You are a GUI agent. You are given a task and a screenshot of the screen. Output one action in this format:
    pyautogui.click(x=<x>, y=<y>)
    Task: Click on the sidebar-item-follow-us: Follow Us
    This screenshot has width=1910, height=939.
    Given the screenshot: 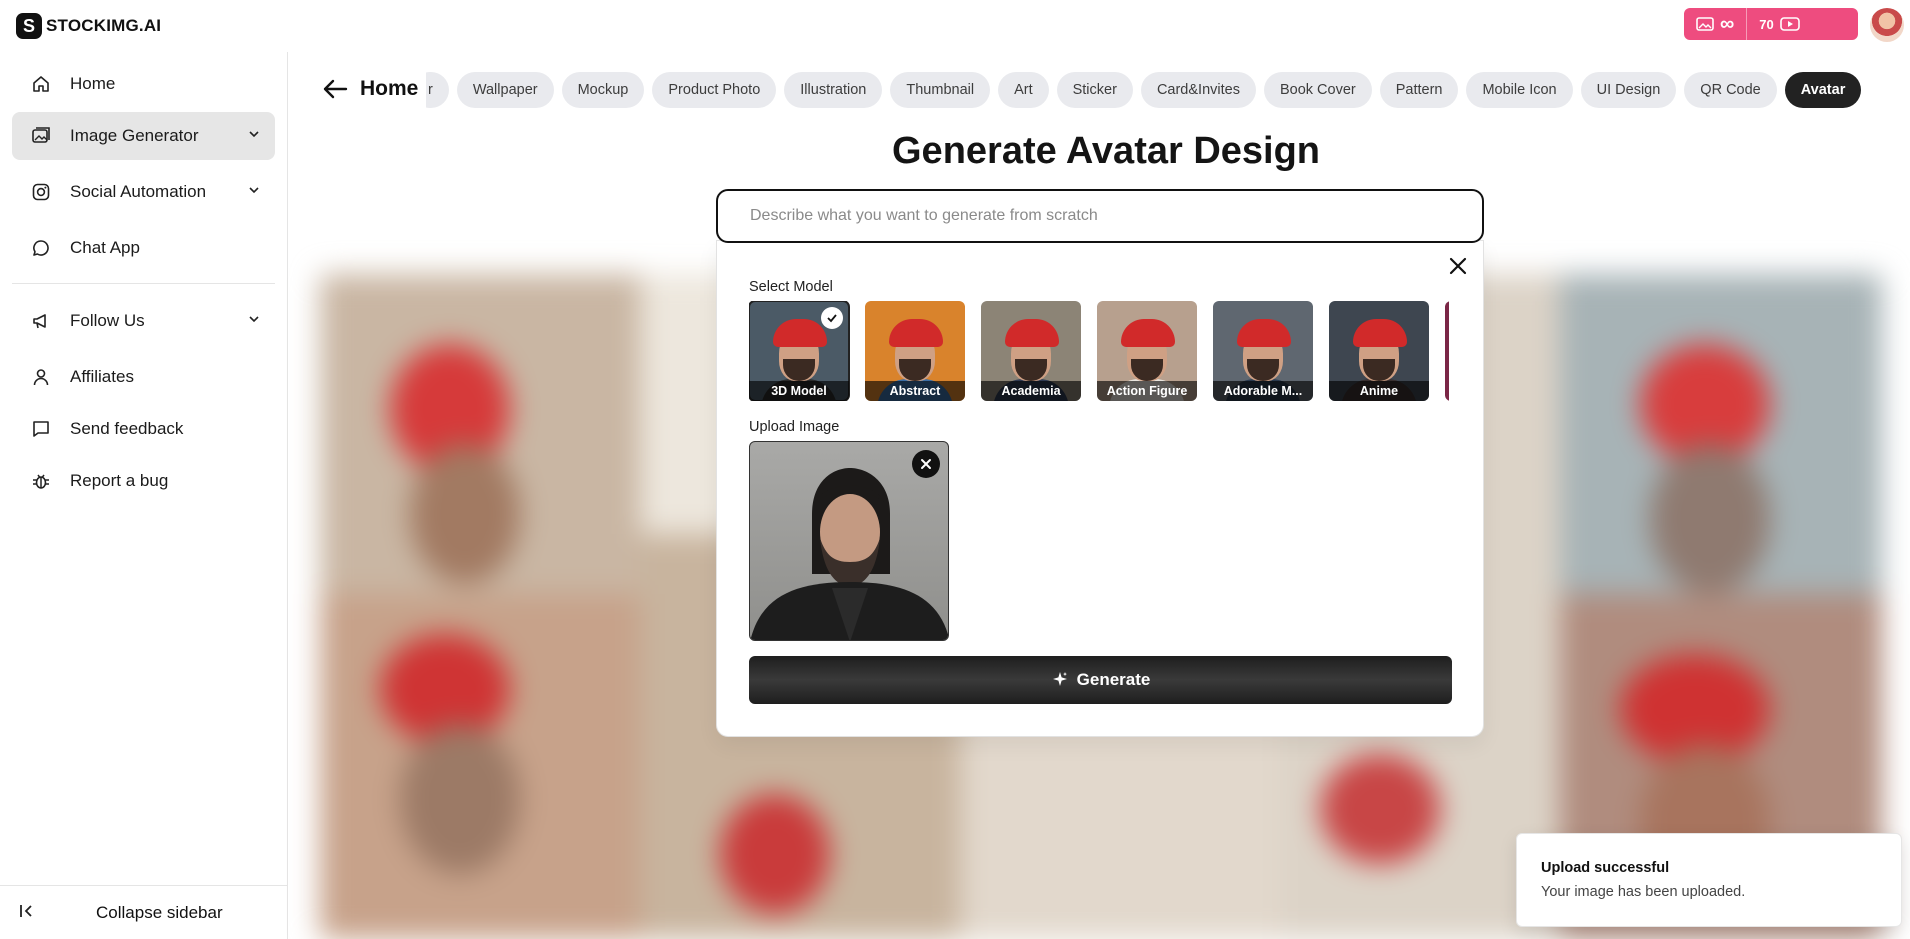 What is the action you would take?
    pyautogui.click(x=143, y=321)
    